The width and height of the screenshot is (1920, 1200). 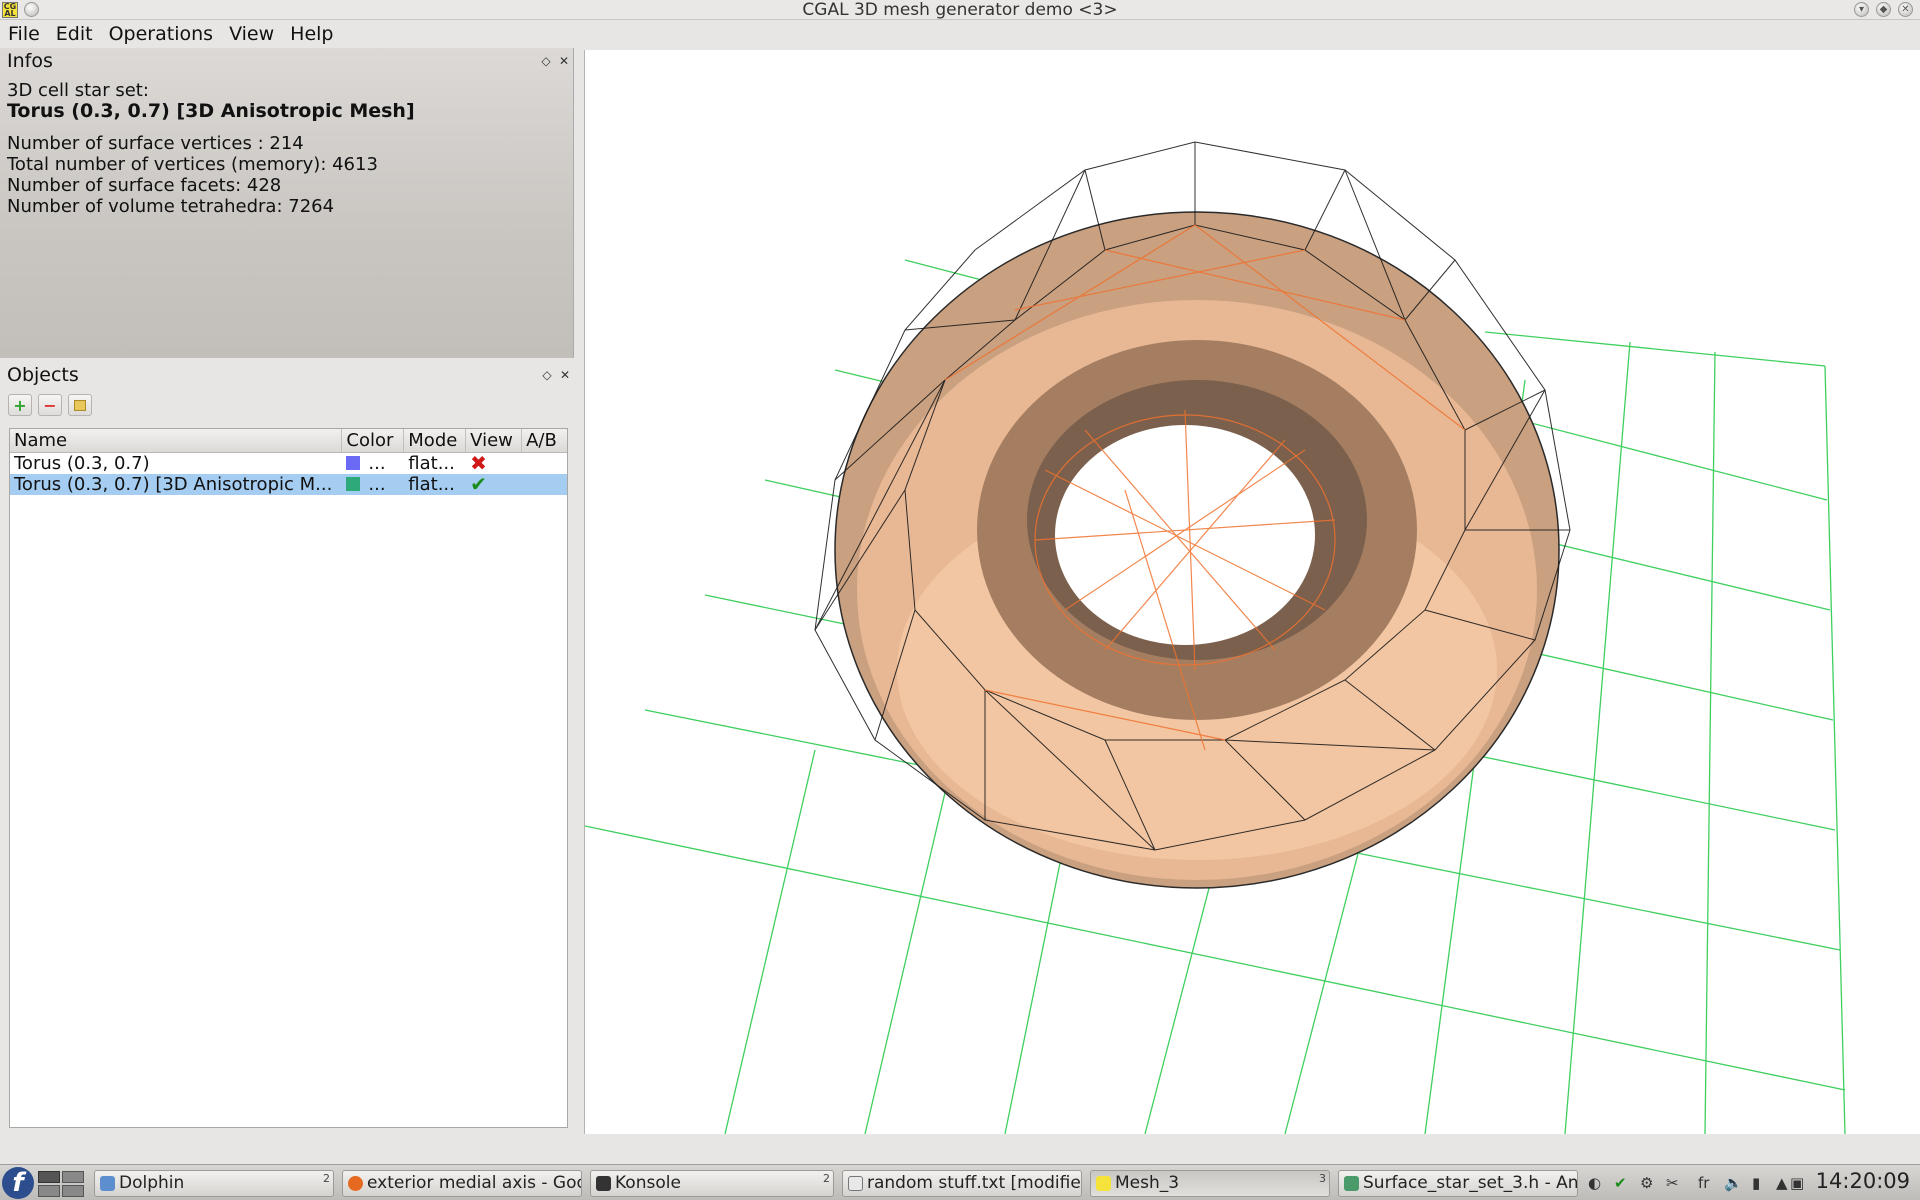 I want to click on task-konsole: Konsole 2, so click(x=712, y=1183).